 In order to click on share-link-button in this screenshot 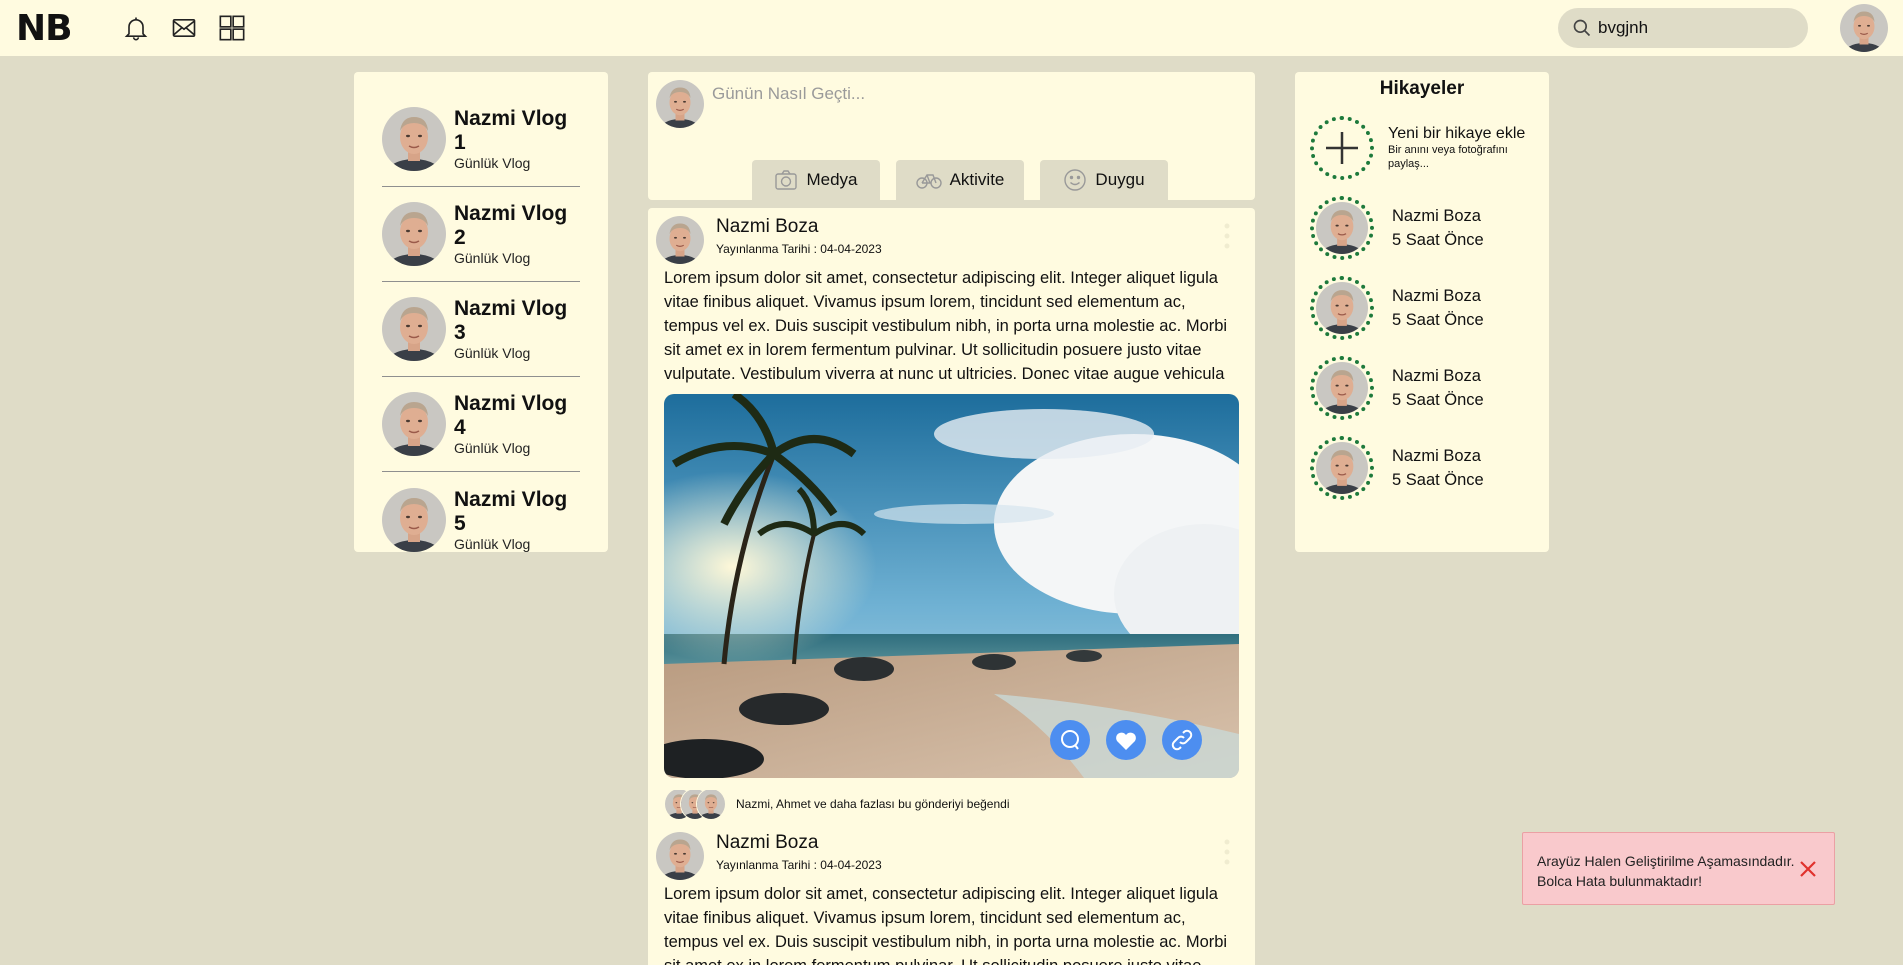, I will do `click(1182, 740)`.